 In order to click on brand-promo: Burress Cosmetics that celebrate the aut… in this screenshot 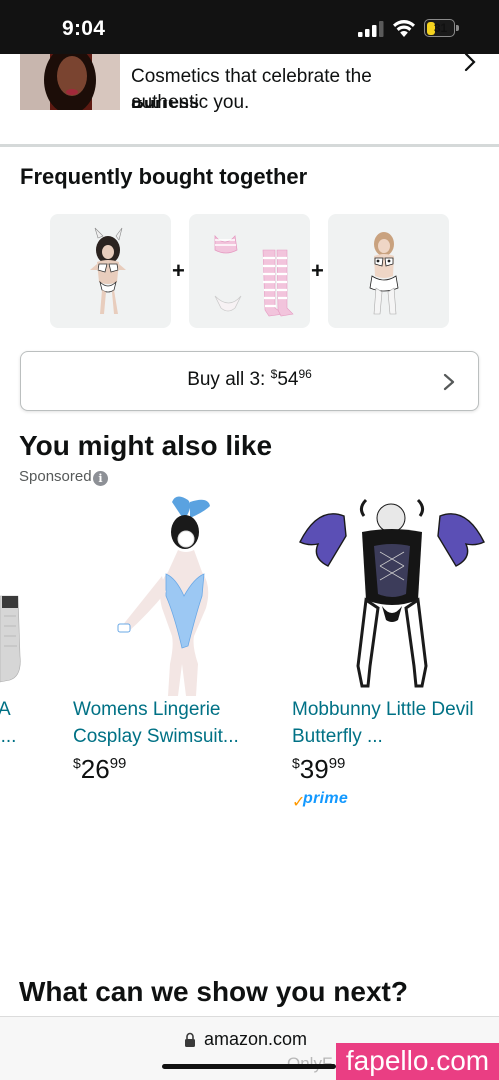, I will do `click(249, 99)`.